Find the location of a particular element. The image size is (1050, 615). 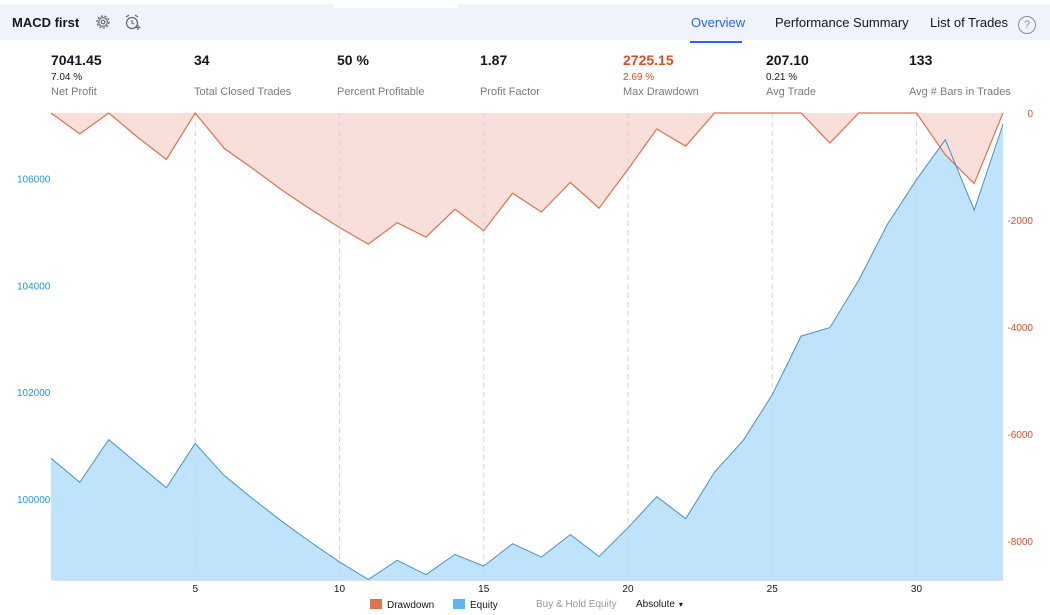

stat-avg-bars-in-trades: 133 Avg # Bars in Trades is located at coordinates (960, 75).